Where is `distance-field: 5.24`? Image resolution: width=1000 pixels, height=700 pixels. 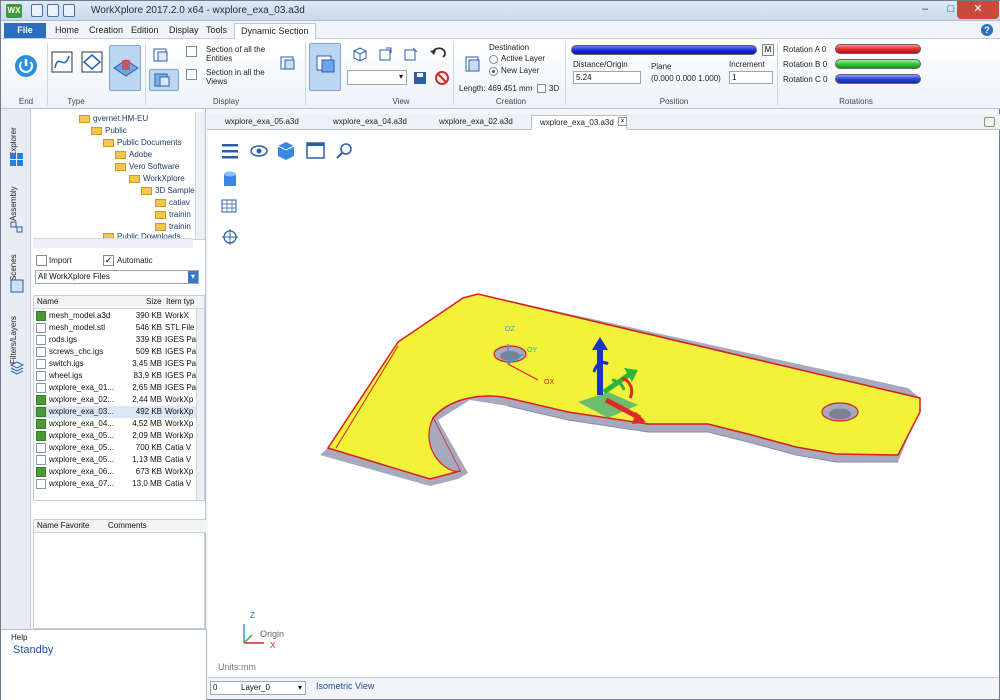
distance-field: 5.24 is located at coordinates (607, 77).